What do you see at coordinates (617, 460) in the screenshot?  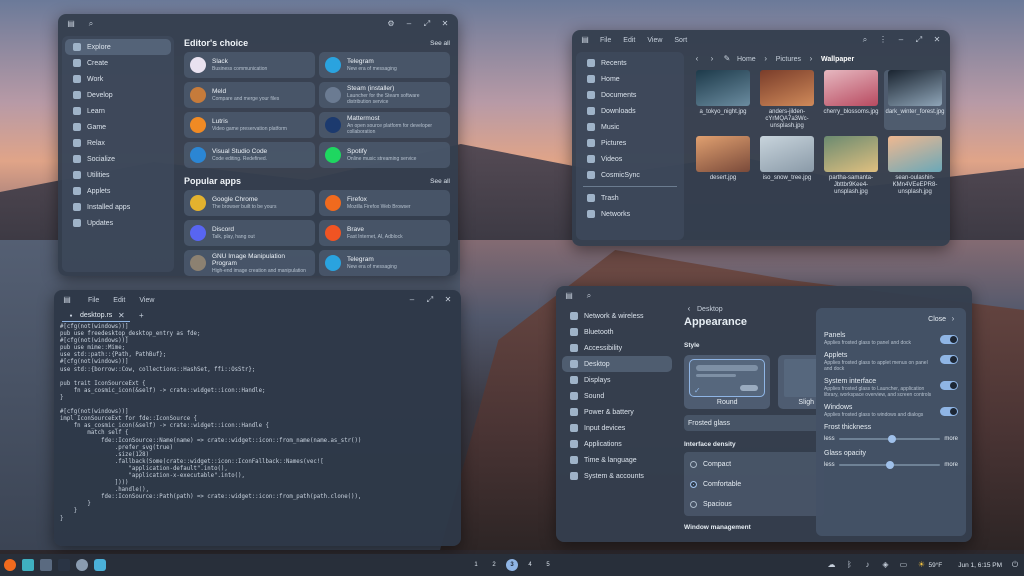 I see `settings-nav-time-language: Time & language` at bounding box center [617, 460].